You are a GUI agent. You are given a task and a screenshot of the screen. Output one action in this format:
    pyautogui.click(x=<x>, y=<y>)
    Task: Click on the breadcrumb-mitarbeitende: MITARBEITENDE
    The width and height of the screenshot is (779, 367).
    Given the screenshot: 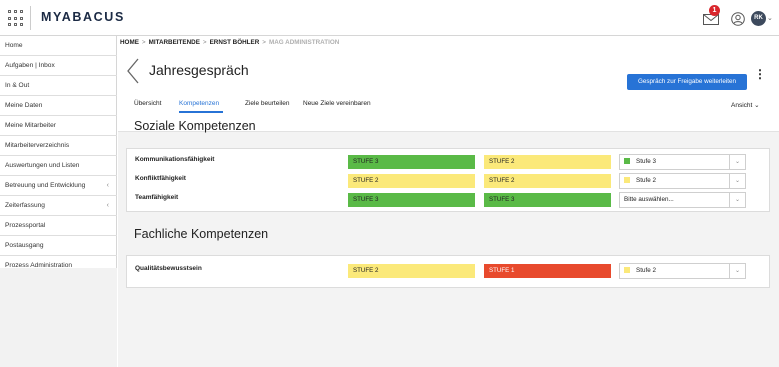 What is the action you would take?
    pyautogui.click(x=174, y=42)
    